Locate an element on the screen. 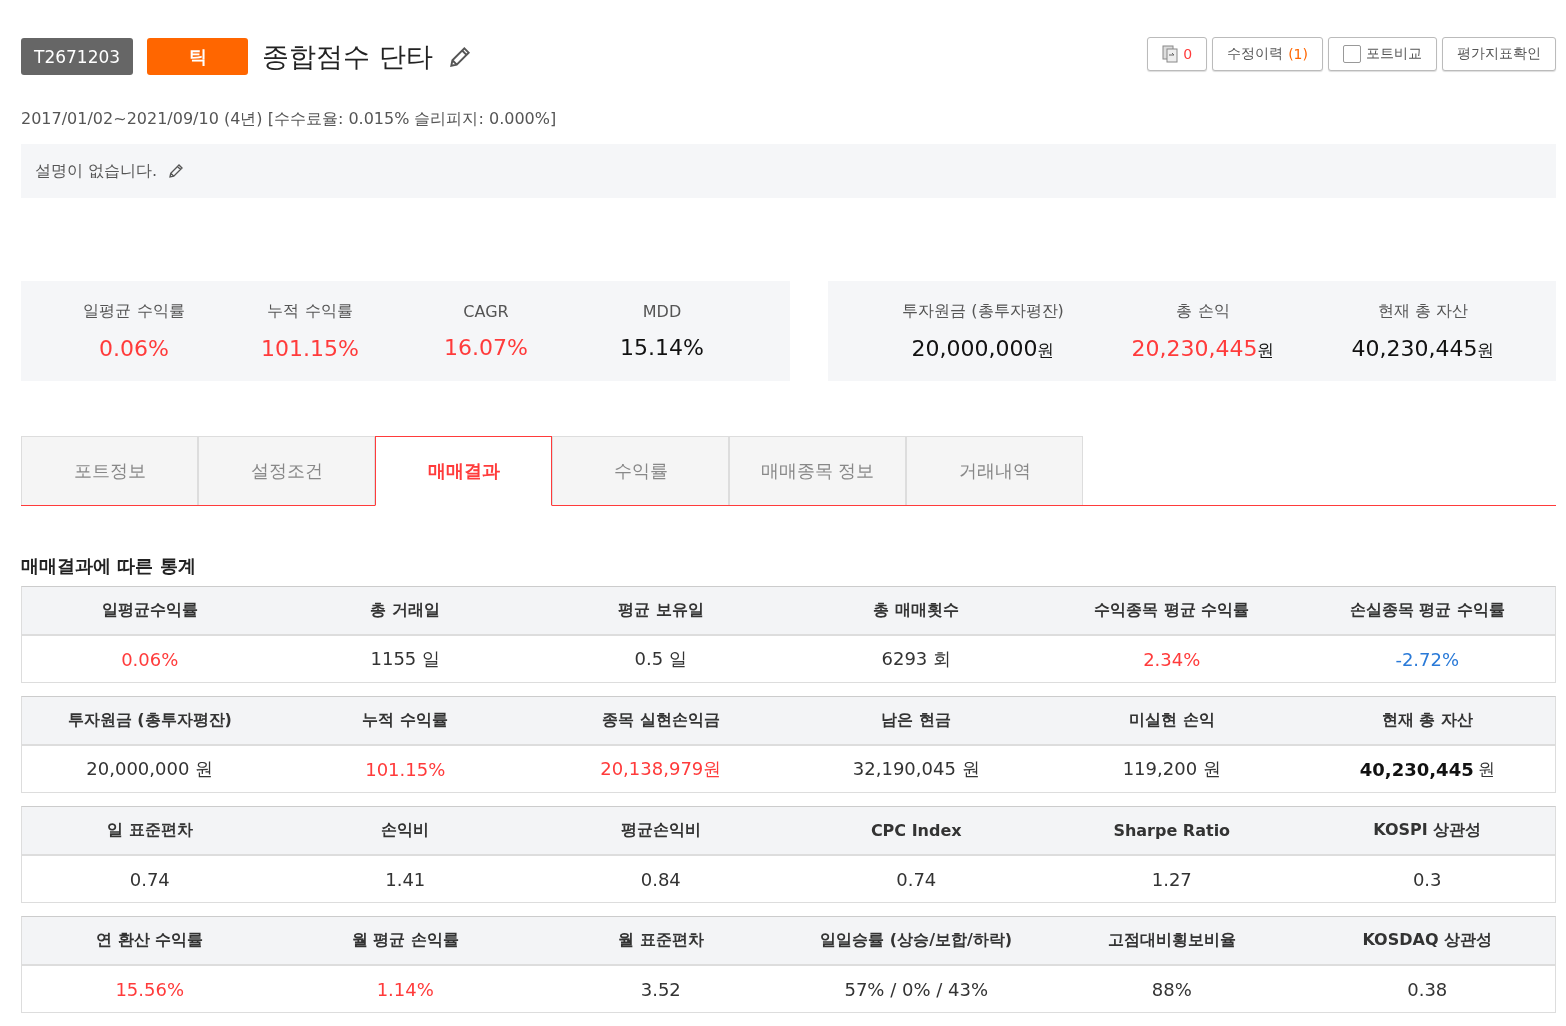 The width and height of the screenshot is (1566, 1026). column-header: 고점대비횡보비율 is located at coordinates (1172, 941).